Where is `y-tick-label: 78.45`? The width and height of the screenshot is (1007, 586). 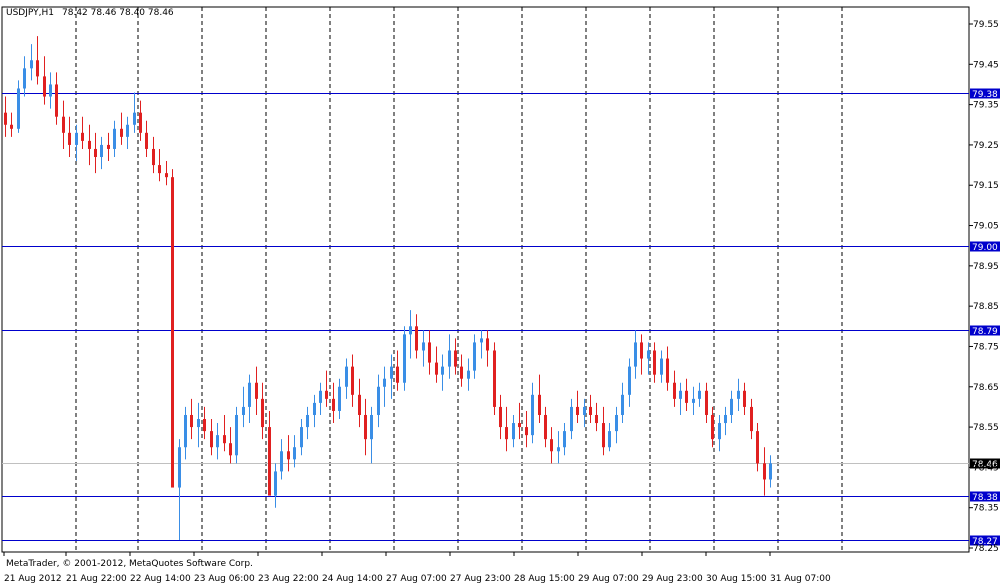
y-tick-label: 78.45 is located at coordinates (986, 468).